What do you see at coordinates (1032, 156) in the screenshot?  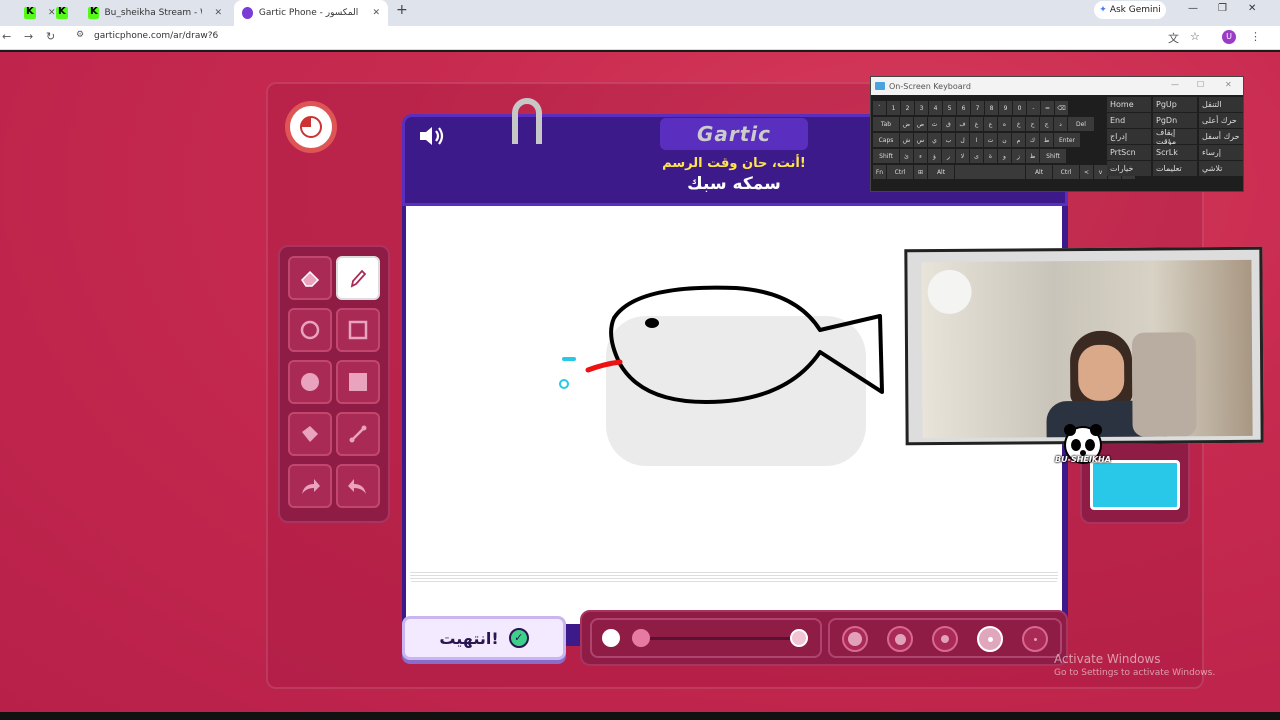 I see `osk-key: ظ` at bounding box center [1032, 156].